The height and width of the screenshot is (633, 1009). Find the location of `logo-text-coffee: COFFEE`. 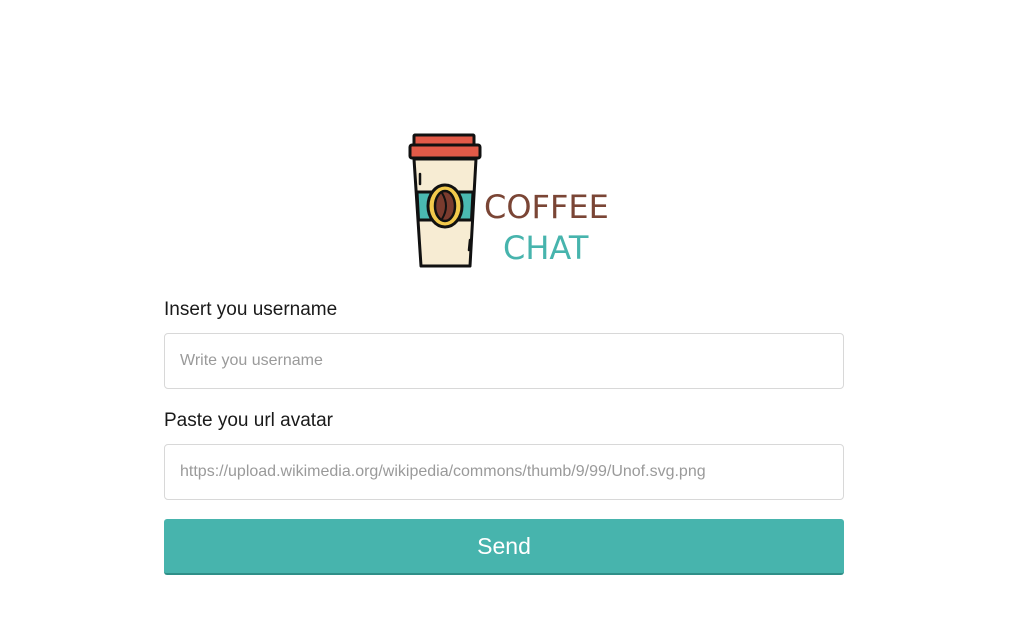

logo-text-coffee: COFFEE is located at coordinates (546, 207).